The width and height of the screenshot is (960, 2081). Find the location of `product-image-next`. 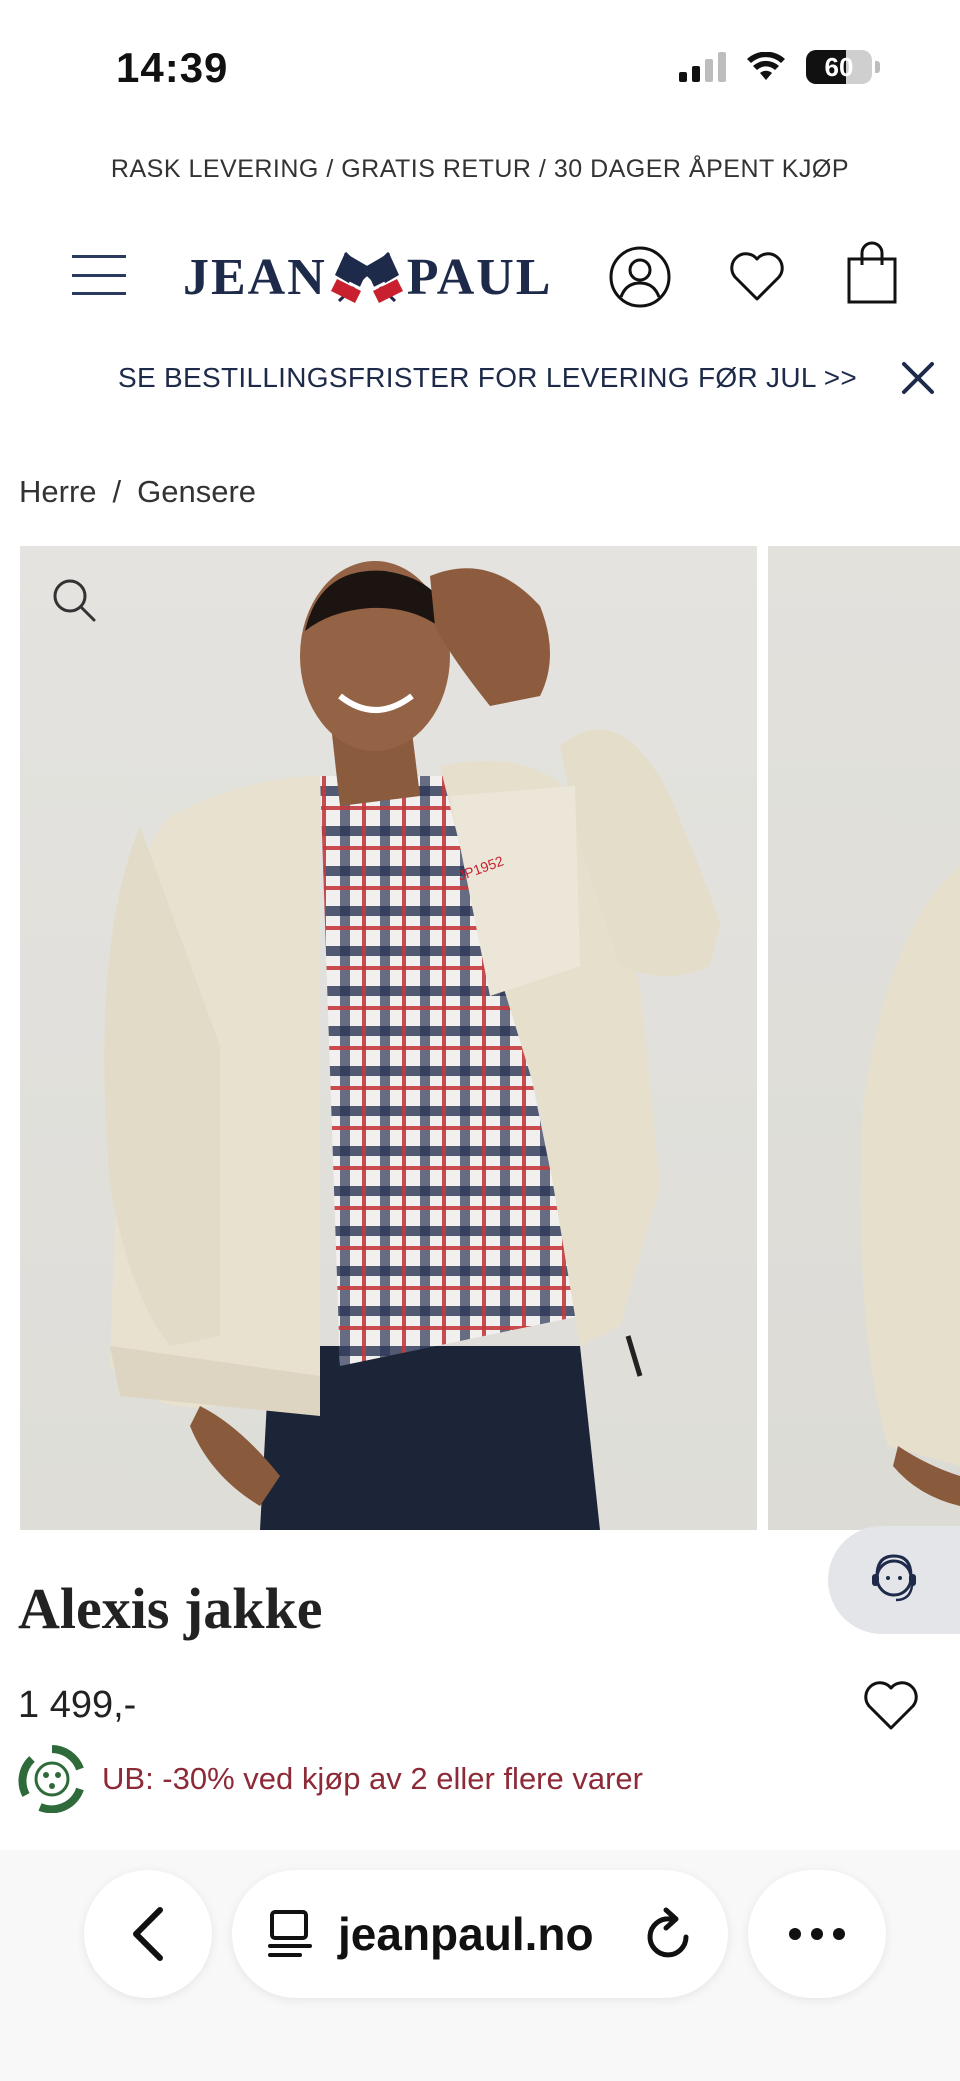

product-image-next is located at coordinates (864, 1038).